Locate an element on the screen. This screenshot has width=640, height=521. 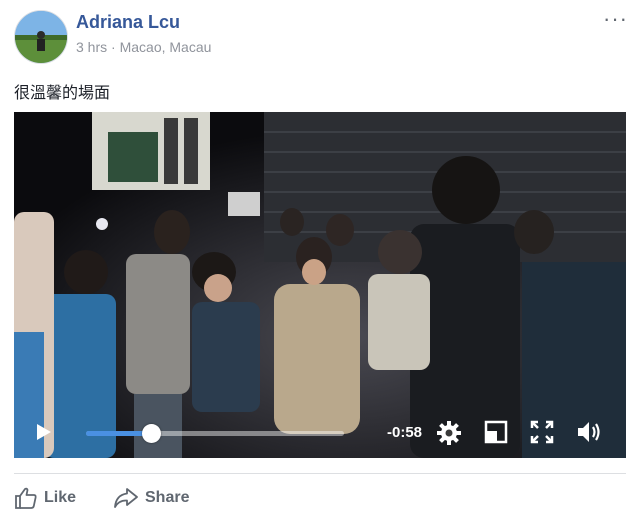
thumbs-up-icon is located at coordinates (26, 498).